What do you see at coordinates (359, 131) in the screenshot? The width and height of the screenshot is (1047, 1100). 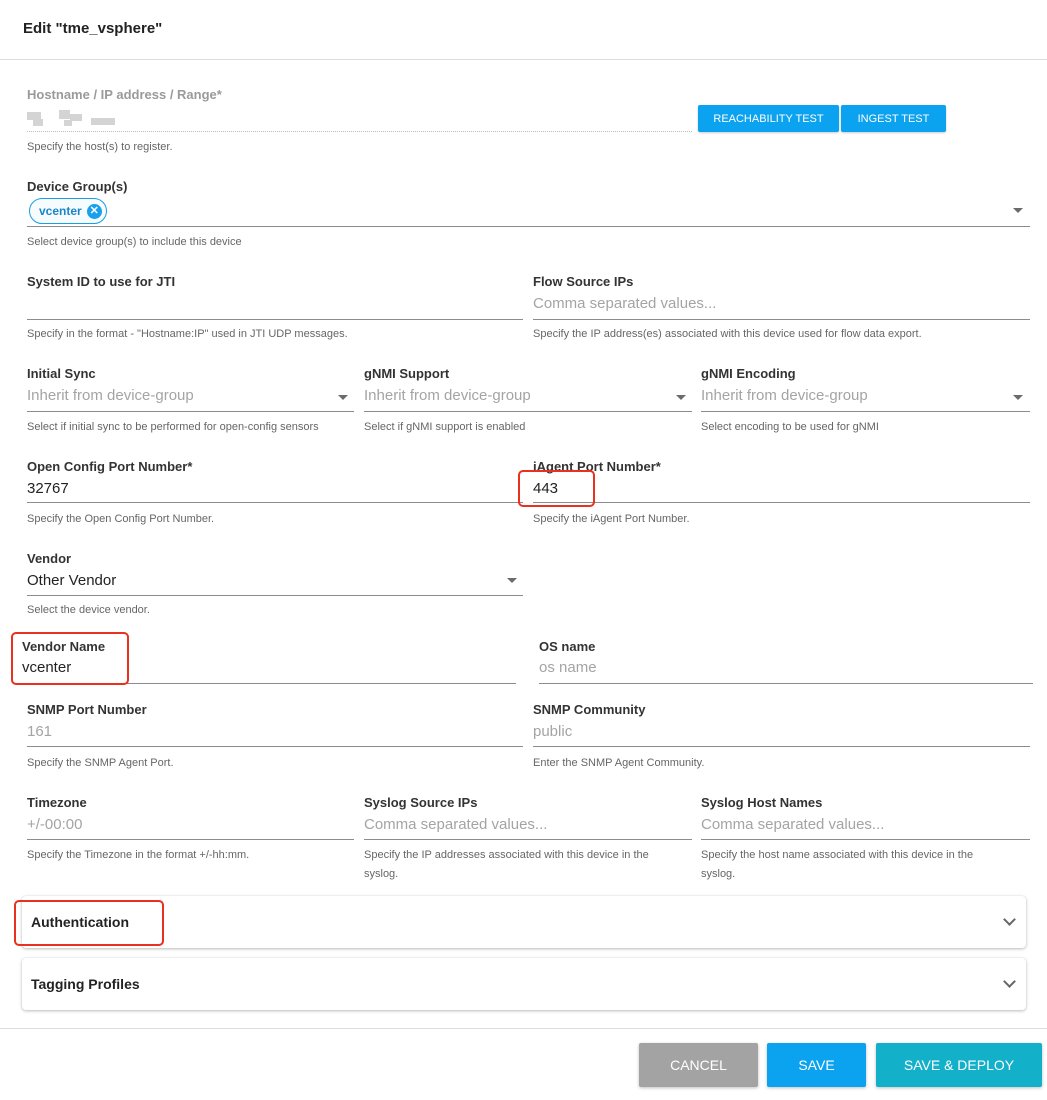 I see `hostname-underline` at bounding box center [359, 131].